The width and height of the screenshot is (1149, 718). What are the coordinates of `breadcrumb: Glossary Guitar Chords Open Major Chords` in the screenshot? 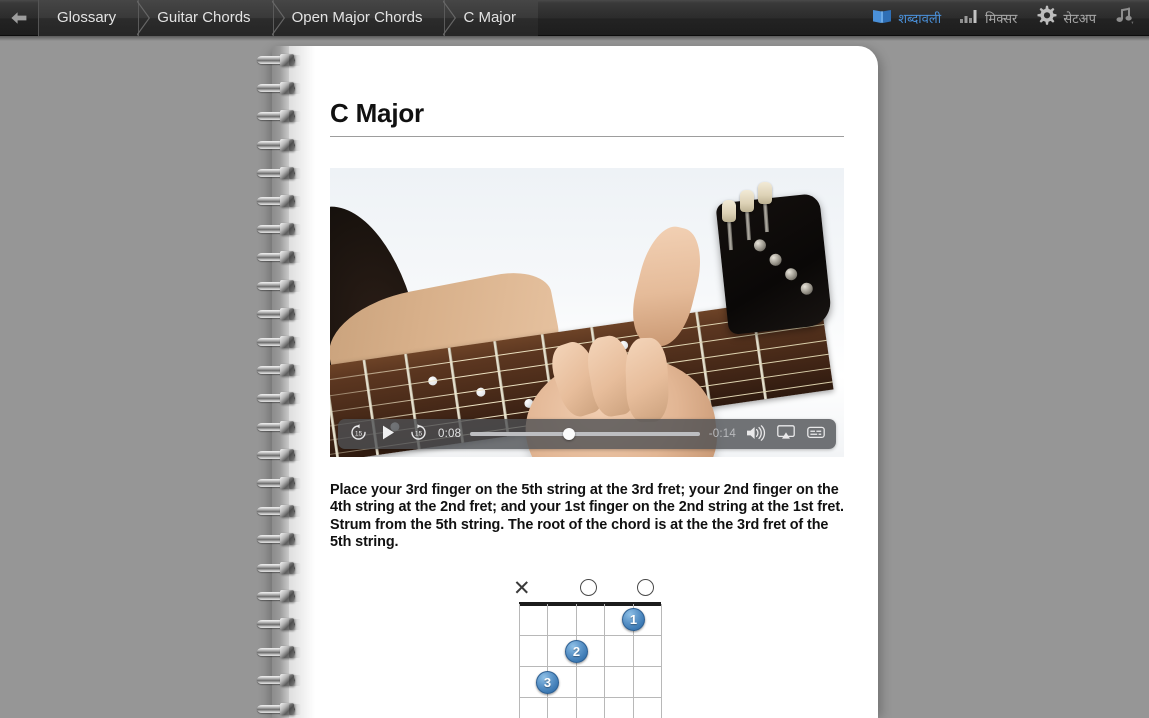 It's located at (288, 18).